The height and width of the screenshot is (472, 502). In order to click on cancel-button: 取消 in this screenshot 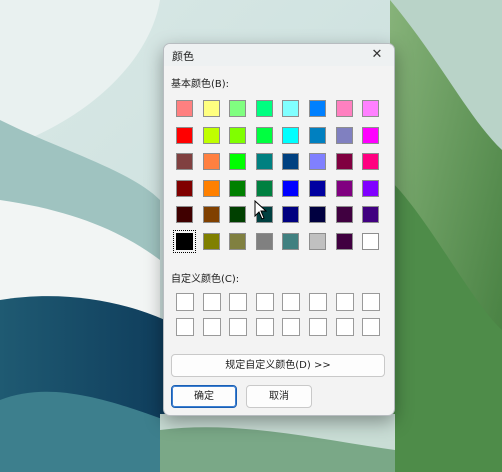, I will do `click(279, 396)`.